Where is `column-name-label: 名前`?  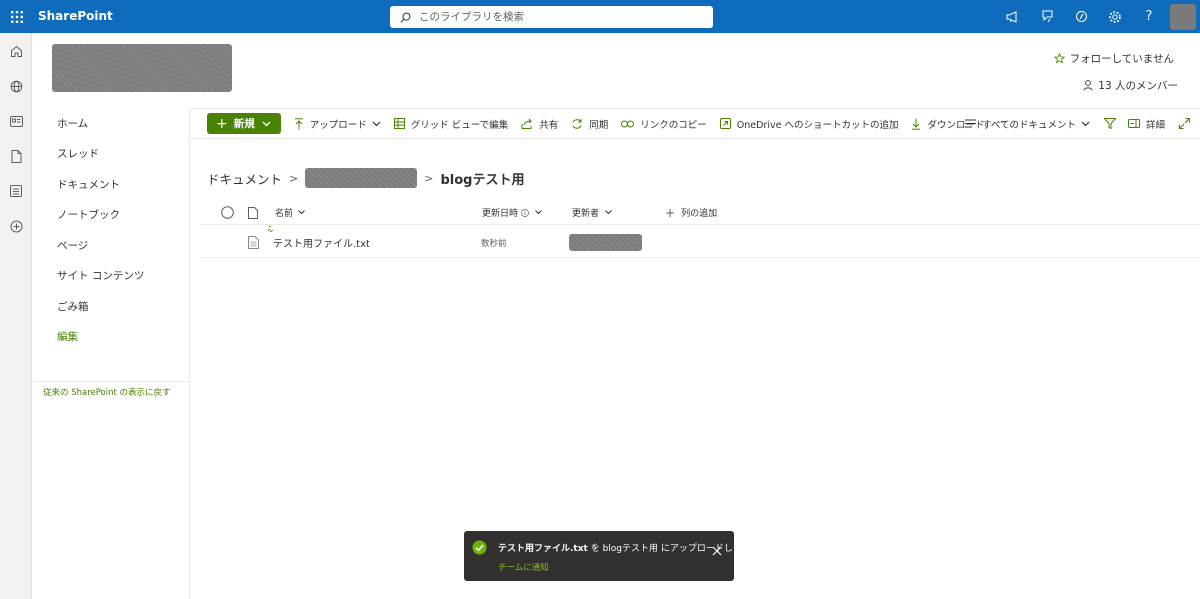 column-name-label: 名前 is located at coordinates (284, 214).